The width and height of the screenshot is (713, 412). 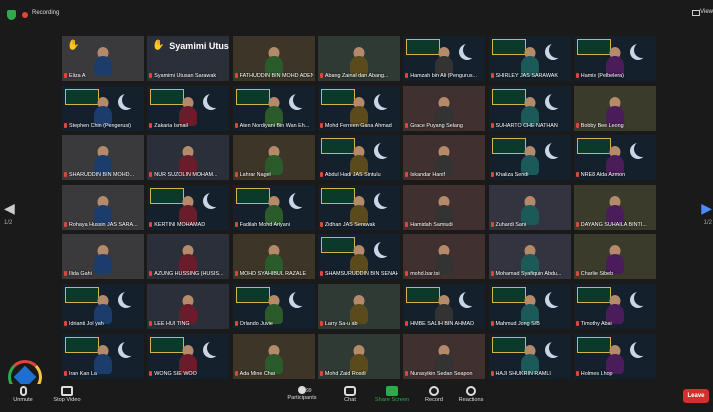 I want to click on record-button: Record, so click(x=434, y=394).